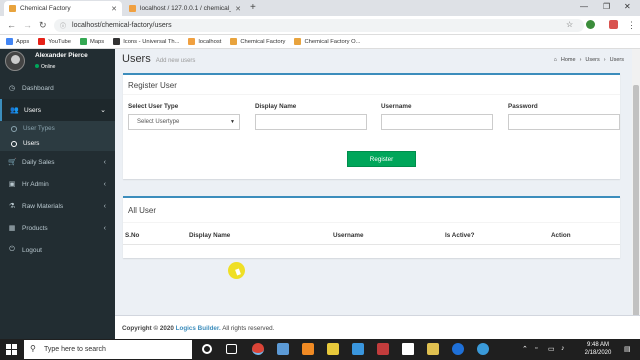 This screenshot has height=360, width=640. What do you see at coordinates (231, 349) in the screenshot?
I see `task-view-icon` at bounding box center [231, 349].